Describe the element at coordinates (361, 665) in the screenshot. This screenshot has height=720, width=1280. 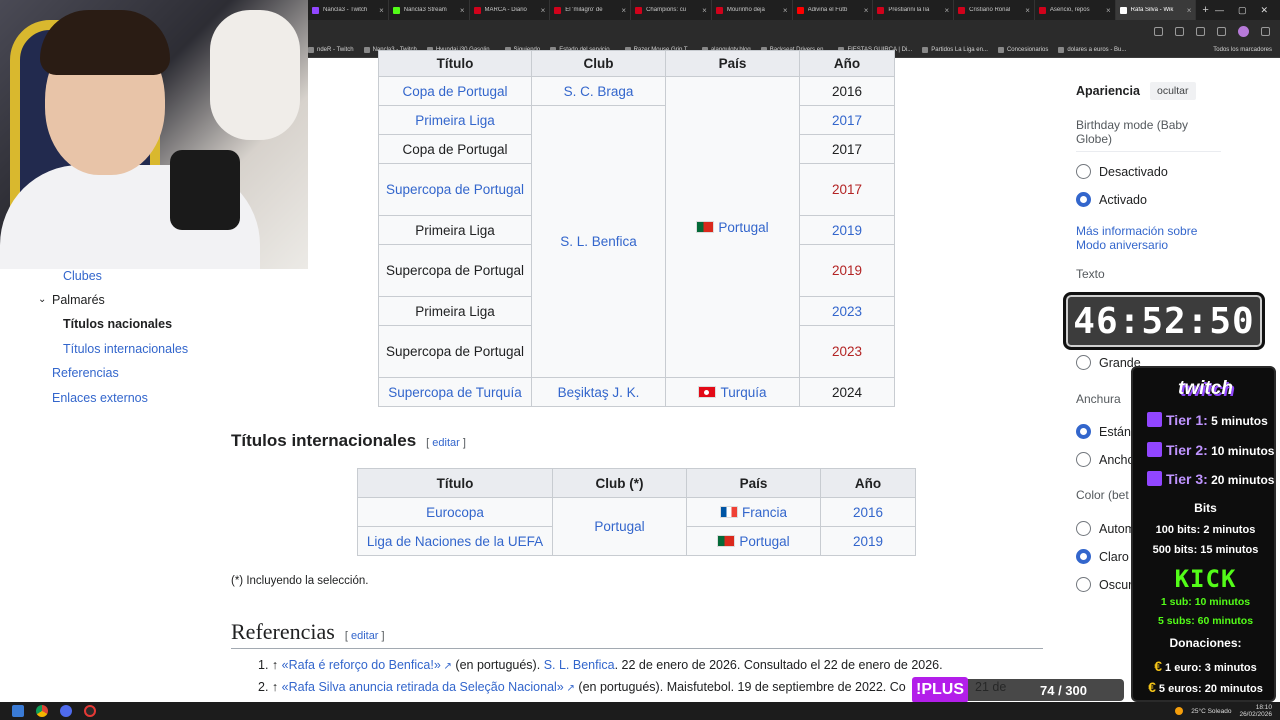
I see `ref-title-link: «Rafa é reforço do Benfica!»` at that location.